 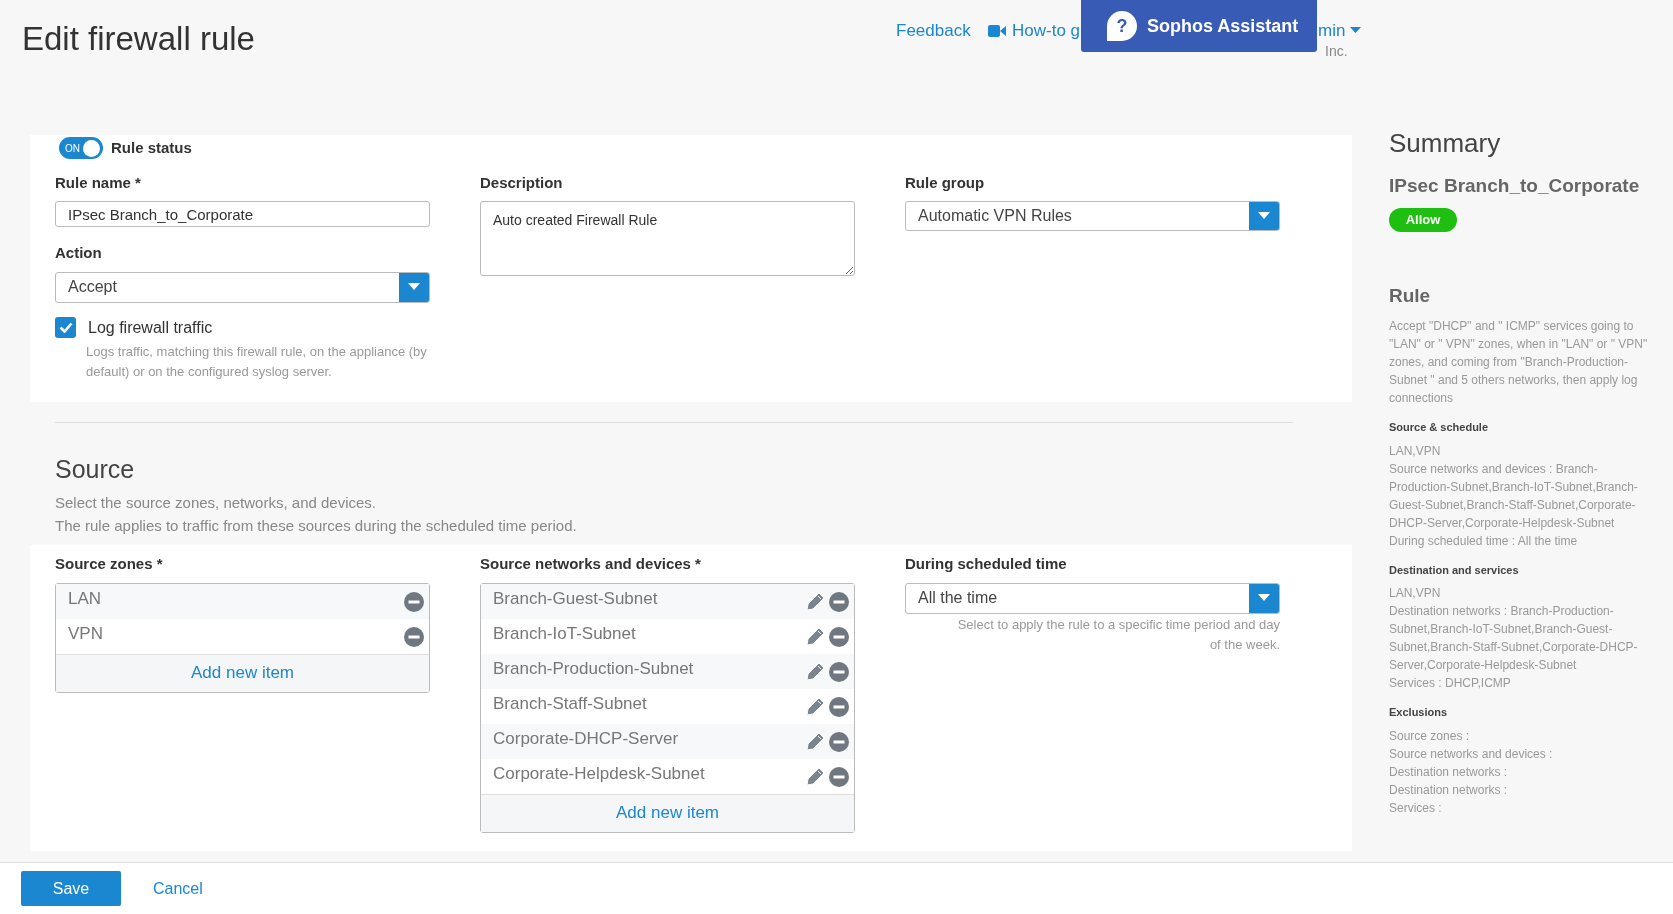 What do you see at coordinates (594, 668) in the screenshot?
I see `list-item: Branch-Production-Subnet` at bounding box center [594, 668].